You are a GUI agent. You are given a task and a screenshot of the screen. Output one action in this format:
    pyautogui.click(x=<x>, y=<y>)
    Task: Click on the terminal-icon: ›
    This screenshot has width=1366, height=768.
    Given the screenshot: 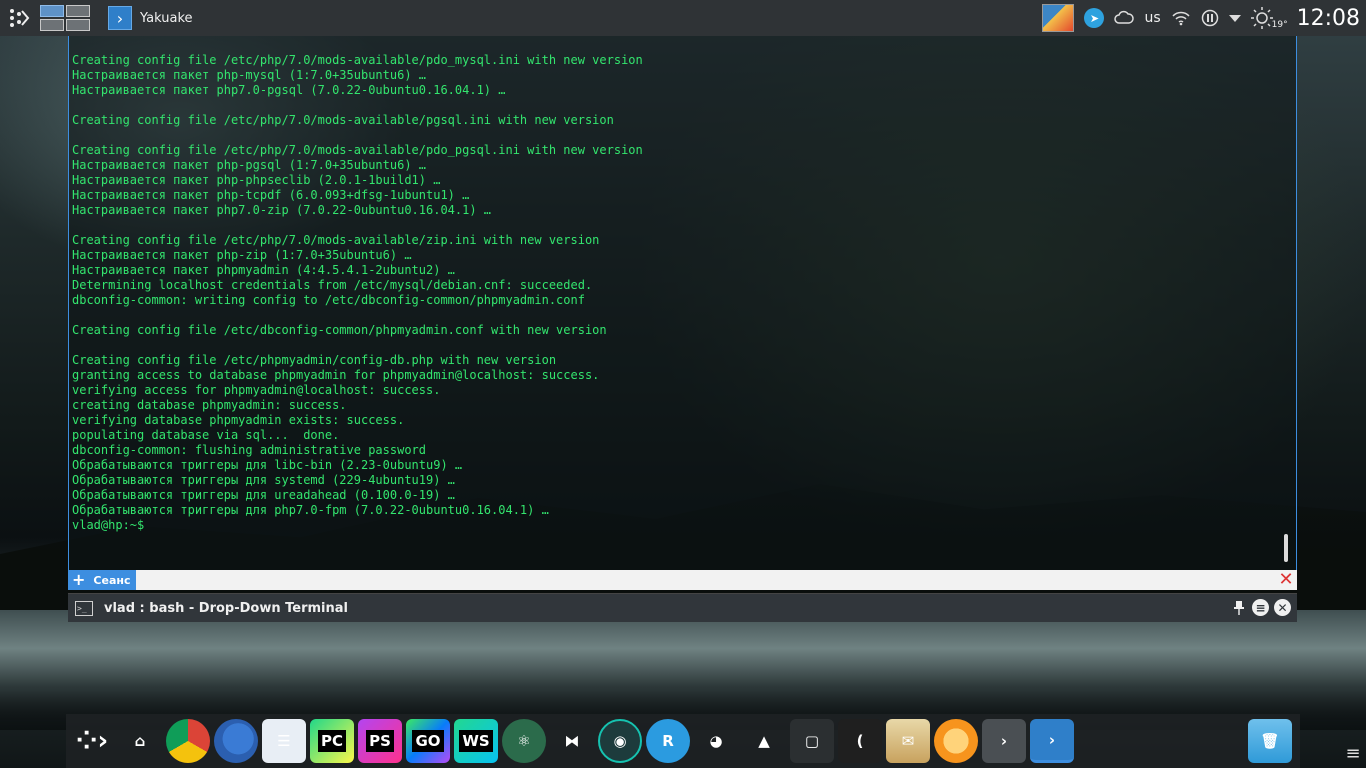 What is the action you would take?
    pyautogui.click(x=1004, y=741)
    